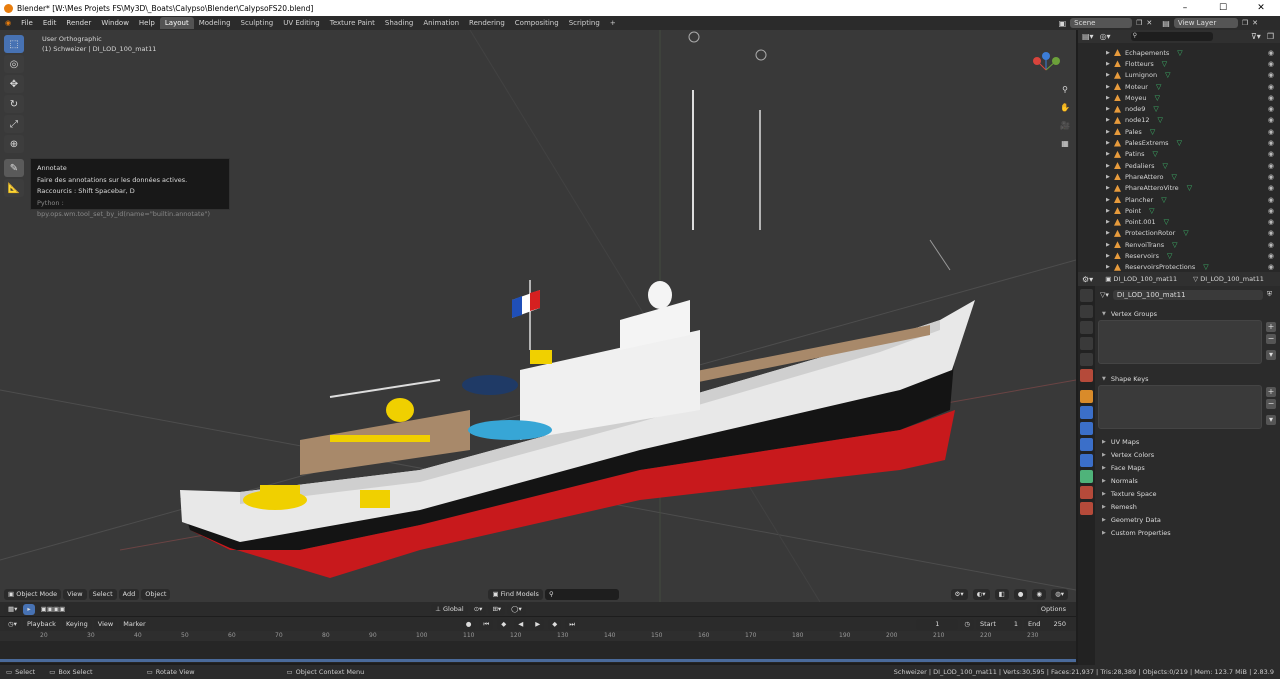  Describe the element at coordinates (1086, 460) in the screenshot. I see `constraints-tab-icon` at that location.